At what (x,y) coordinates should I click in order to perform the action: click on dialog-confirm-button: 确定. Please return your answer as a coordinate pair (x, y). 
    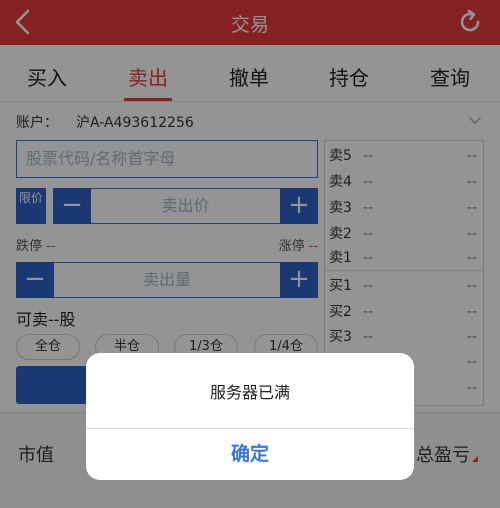
    Looking at the image, I should click on (250, 454).